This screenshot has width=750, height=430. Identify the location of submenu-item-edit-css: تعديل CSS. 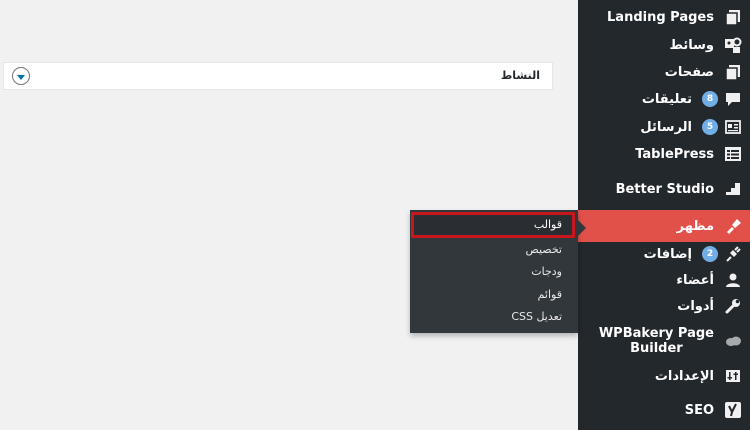
(486, 317).